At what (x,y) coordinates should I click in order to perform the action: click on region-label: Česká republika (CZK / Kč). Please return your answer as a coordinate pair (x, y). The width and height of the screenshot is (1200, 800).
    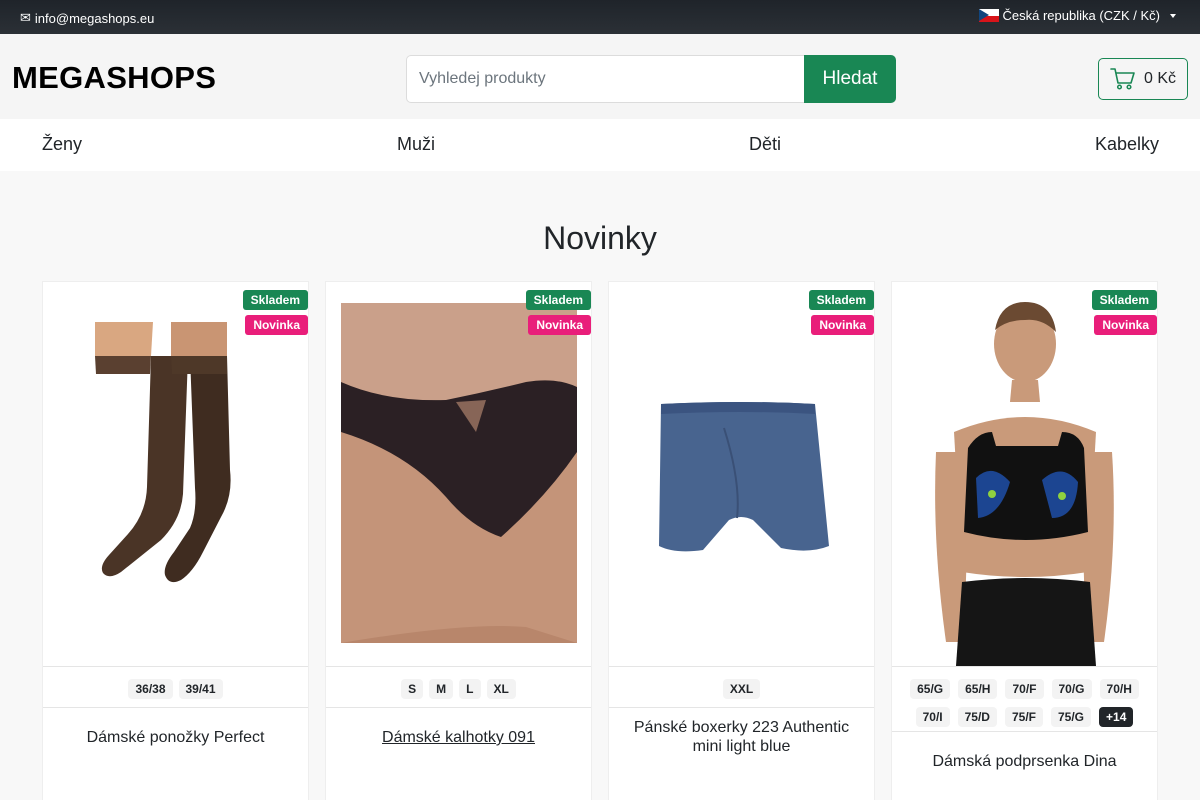
    Looking at the image, I should click on (1081, 15).